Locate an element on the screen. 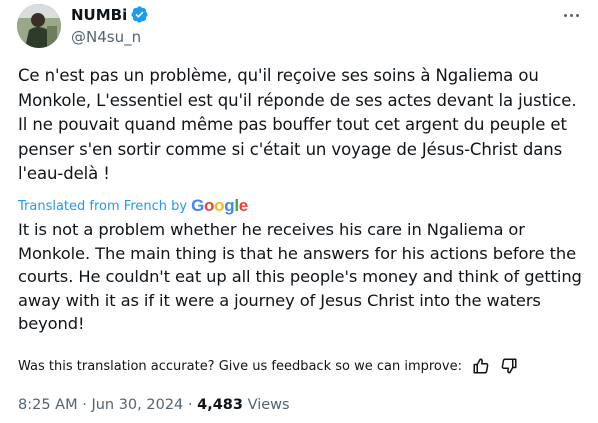  tweet-meta: 8:25 AM · Jun 30, 2024 · 4,483 Views is located at coordinates (154, 405).